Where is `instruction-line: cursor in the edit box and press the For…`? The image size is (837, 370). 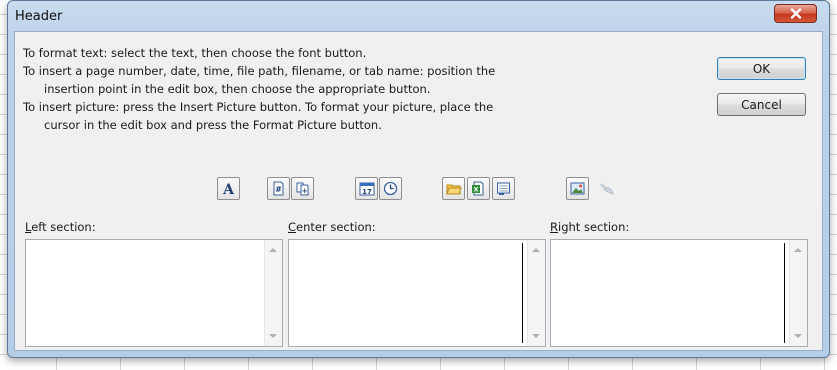 instruction-line: cursor in the edit box and press the For… is located at coordinates (213, 125).